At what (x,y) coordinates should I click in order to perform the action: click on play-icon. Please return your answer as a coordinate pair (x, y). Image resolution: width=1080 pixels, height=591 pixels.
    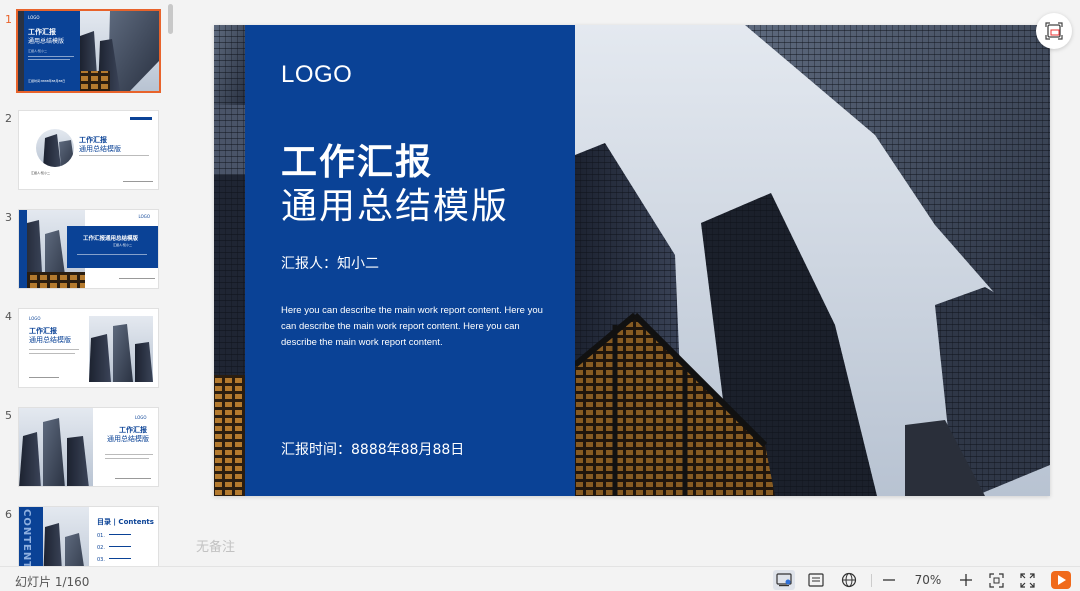
    Looking at the image, I should click on (1061, 580).